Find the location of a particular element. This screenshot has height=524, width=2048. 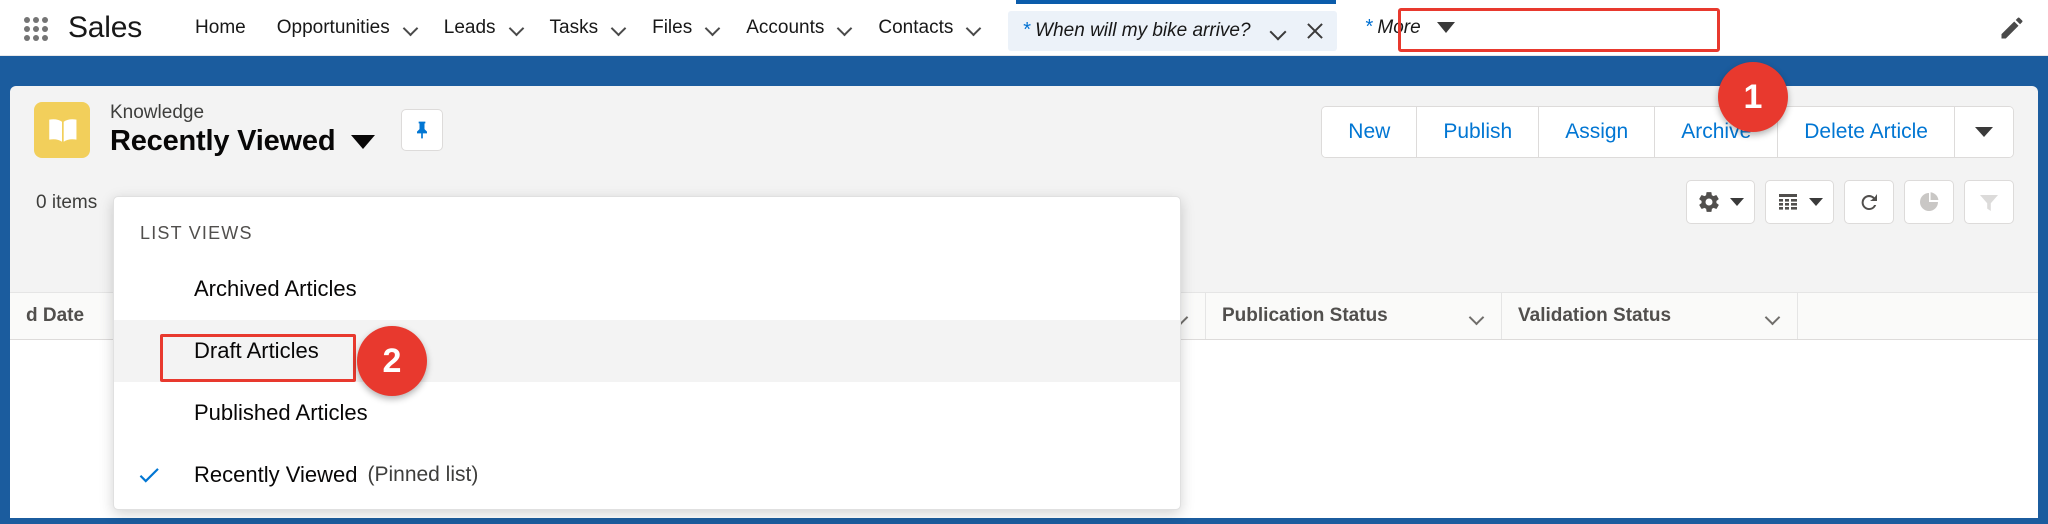

list-view-option-draft-articles: Draft Articles is located at coordinates (647, 351).